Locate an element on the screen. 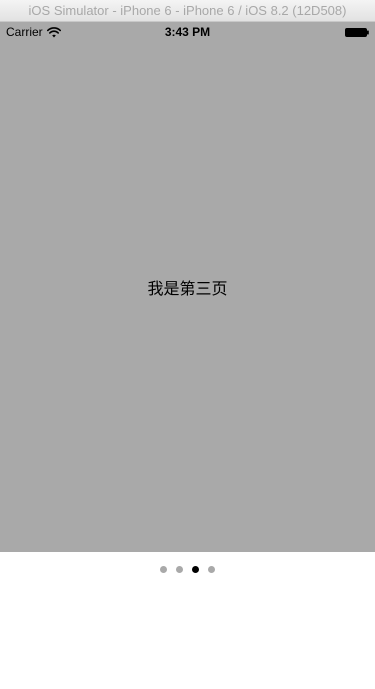  page-control is located at coordinates (187, 570).